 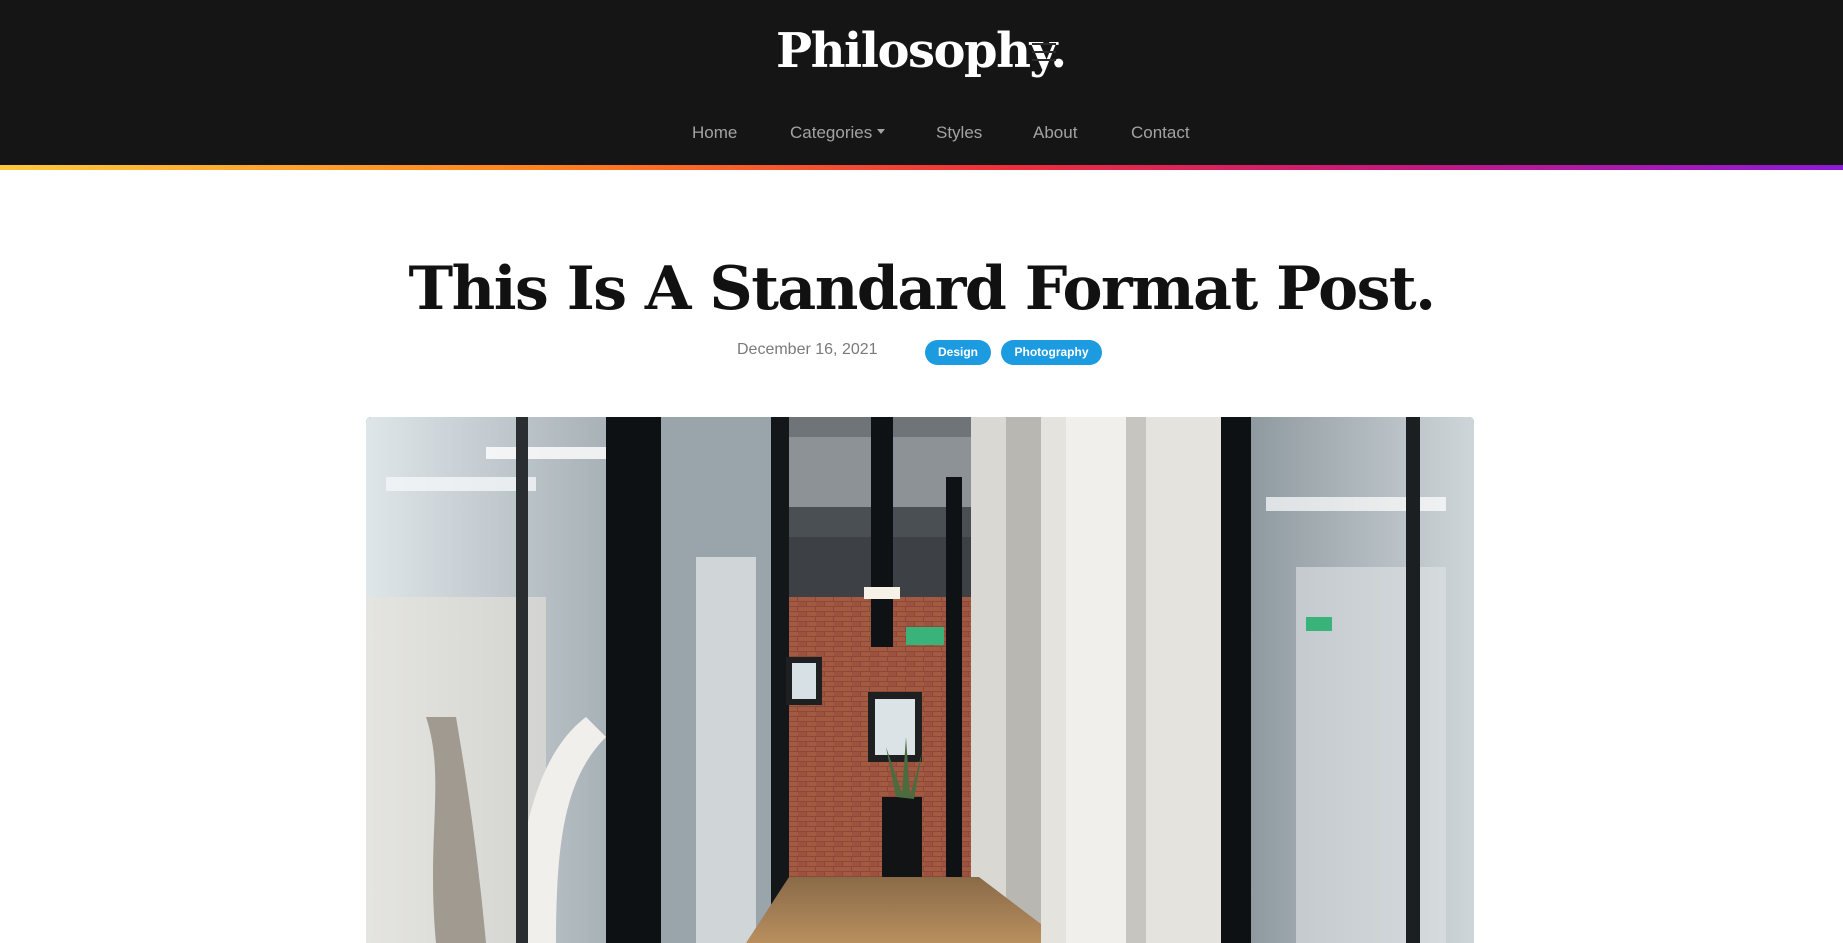 What do you see at coordinates (922, 289) in the screenshot?
I see `post-title: This Is A Standard Format Post.` at bounding box center [922, 289].